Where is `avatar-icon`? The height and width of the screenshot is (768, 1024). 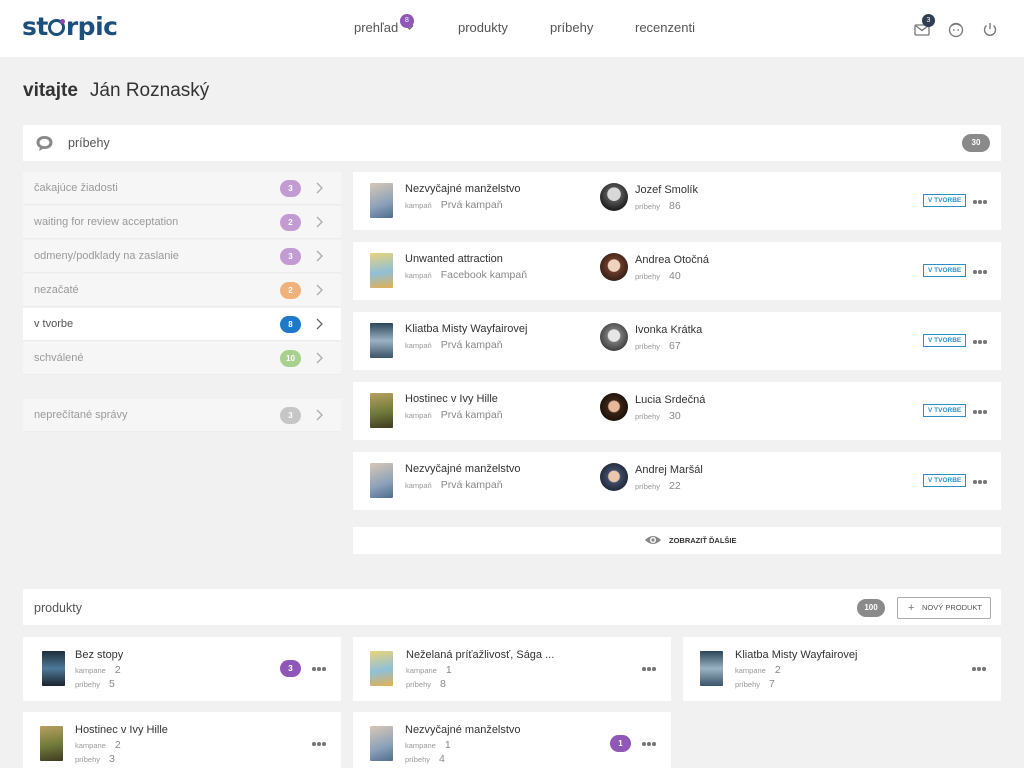 avatar-icon is located at coordinates (956, 29).